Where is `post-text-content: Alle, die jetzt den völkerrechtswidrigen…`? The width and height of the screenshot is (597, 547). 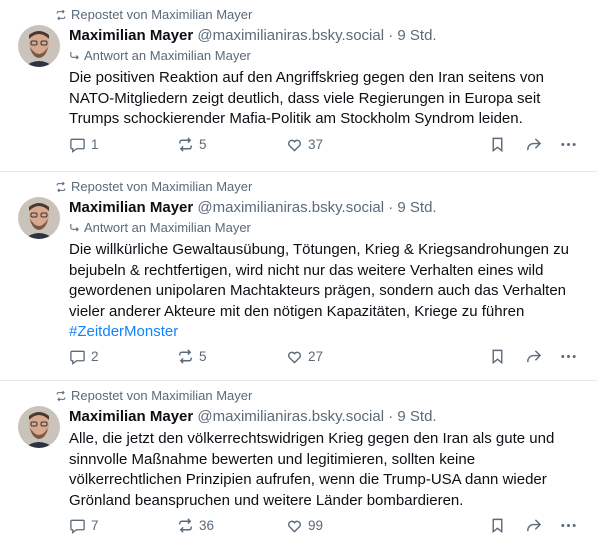 post-text-content: Alle, die jetzt den völkerrechtswidrigen… is located at coordinates (312, 469).